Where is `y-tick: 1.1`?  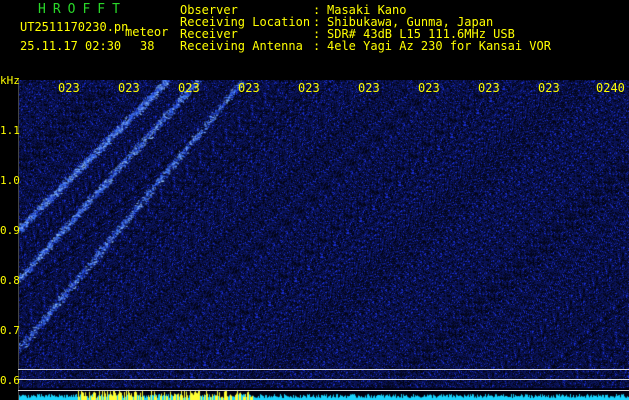
y-tick: 1.1 is located at coordinates (10, 130).